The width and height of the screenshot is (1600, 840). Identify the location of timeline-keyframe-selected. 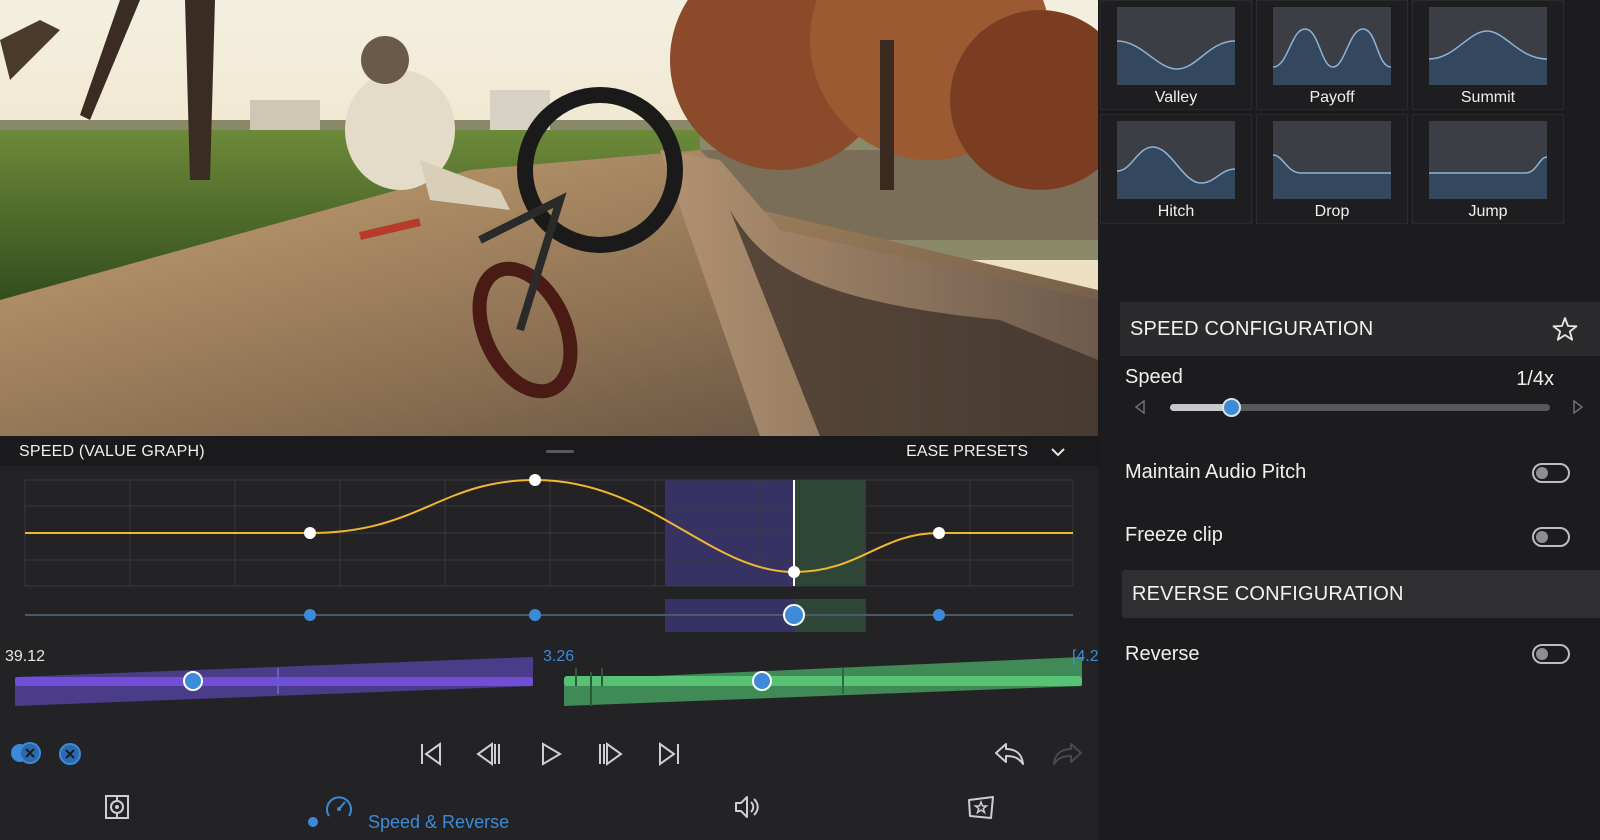
(794, 615).